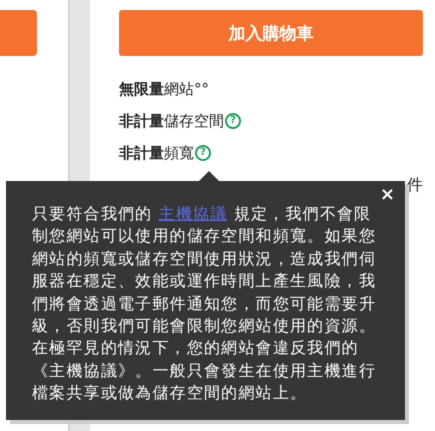  Describe the element at coordinates (18, 33) in the screenshot. I see `button` at that location.